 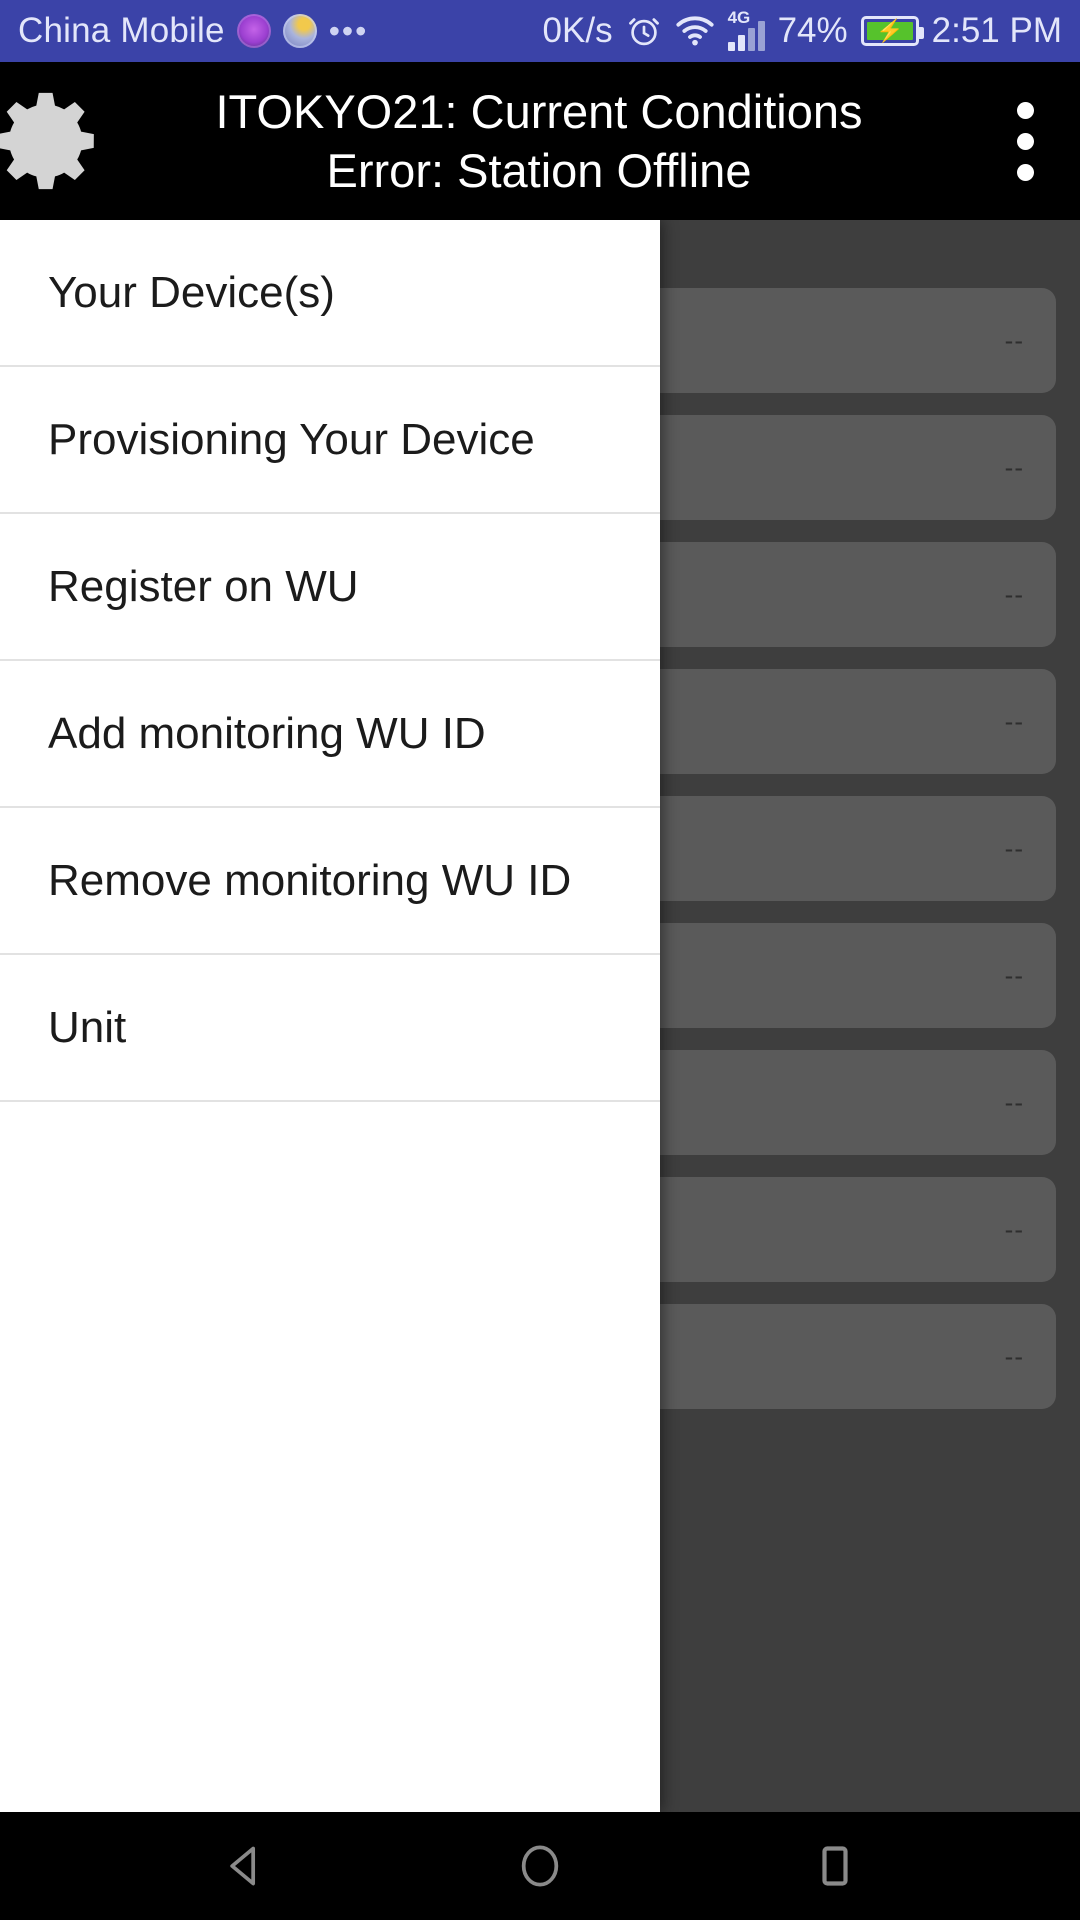 I want to click on home-circle-icon, so click(x=540, y=1866).